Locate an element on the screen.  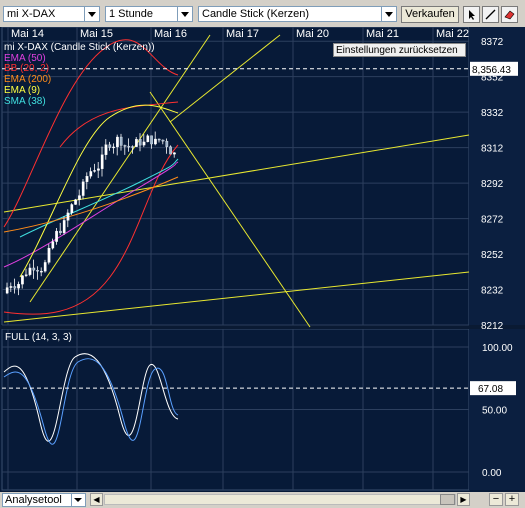
osc-tick-label: 100.00 is located at coordinates (497, 348).